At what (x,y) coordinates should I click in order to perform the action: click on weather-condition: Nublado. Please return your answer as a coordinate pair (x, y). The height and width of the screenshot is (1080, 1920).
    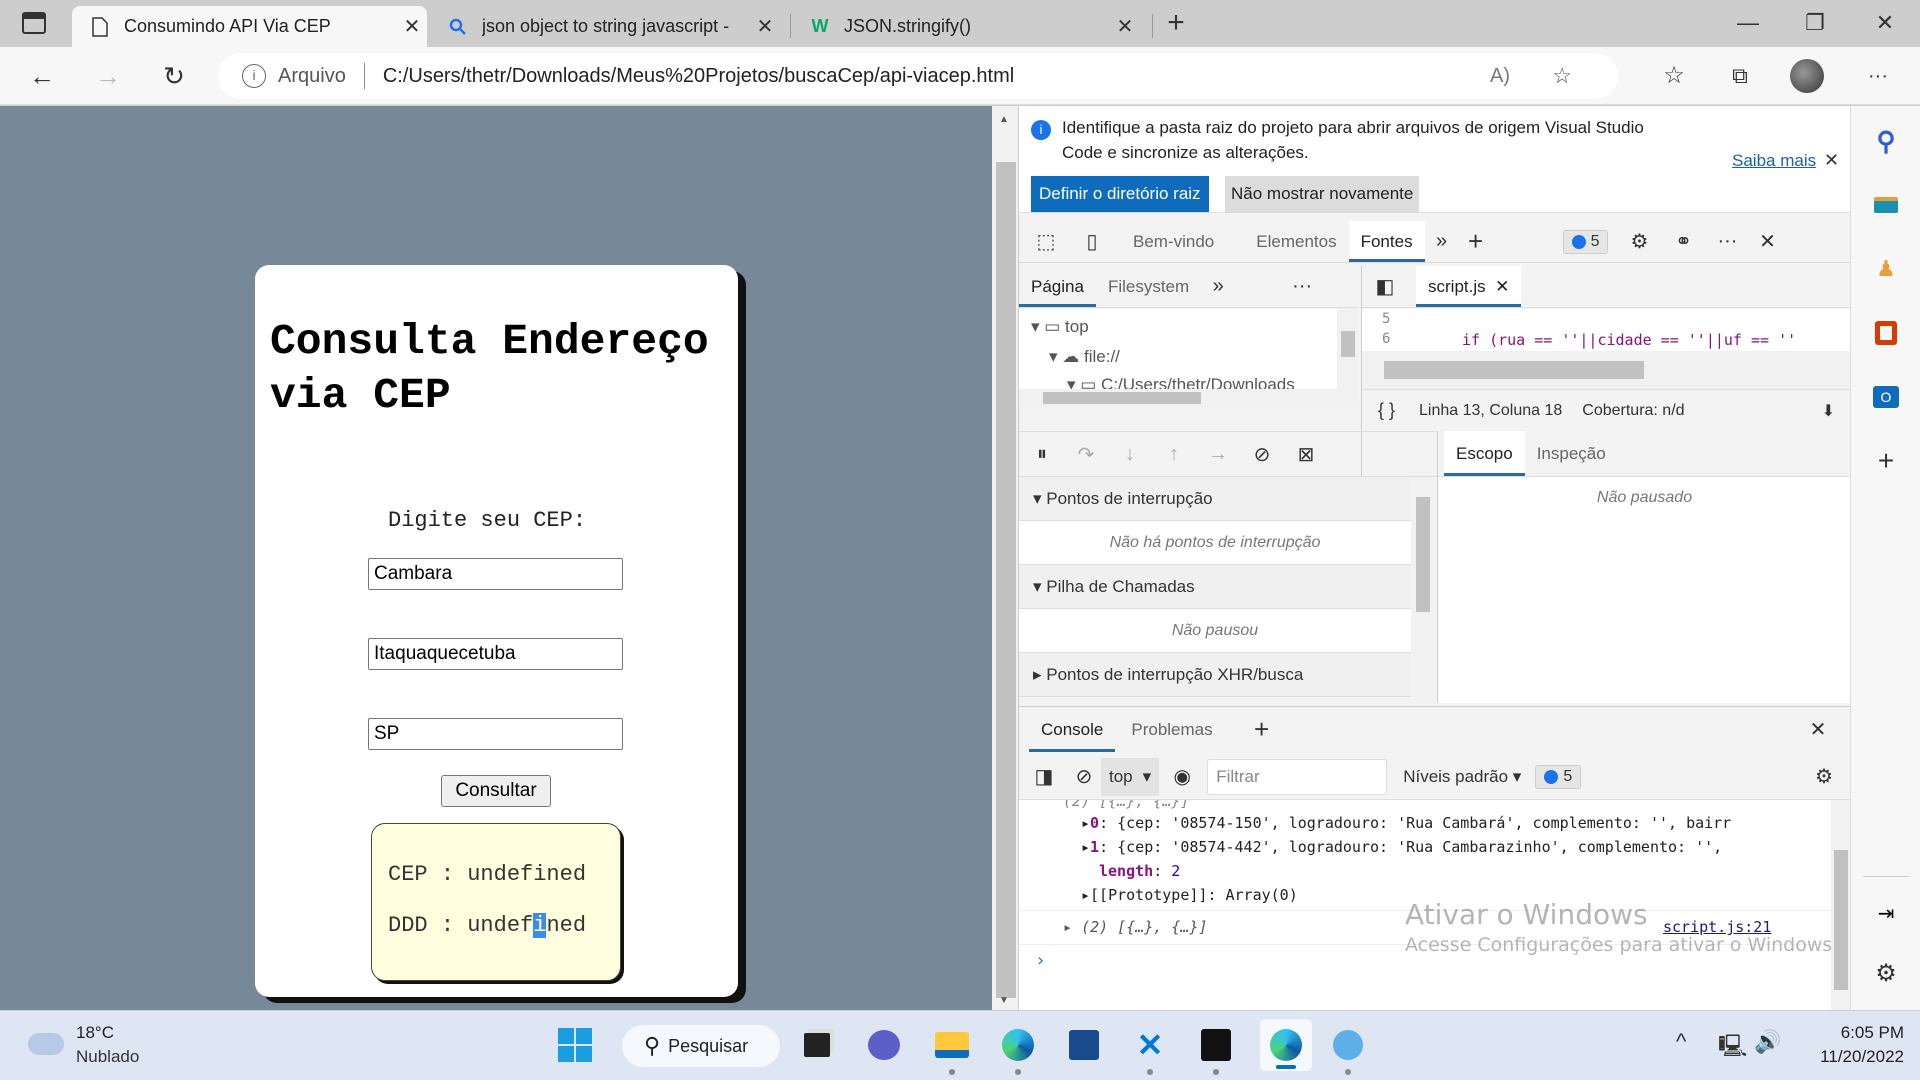
    Looking at the image, I should click on (107, 1057).